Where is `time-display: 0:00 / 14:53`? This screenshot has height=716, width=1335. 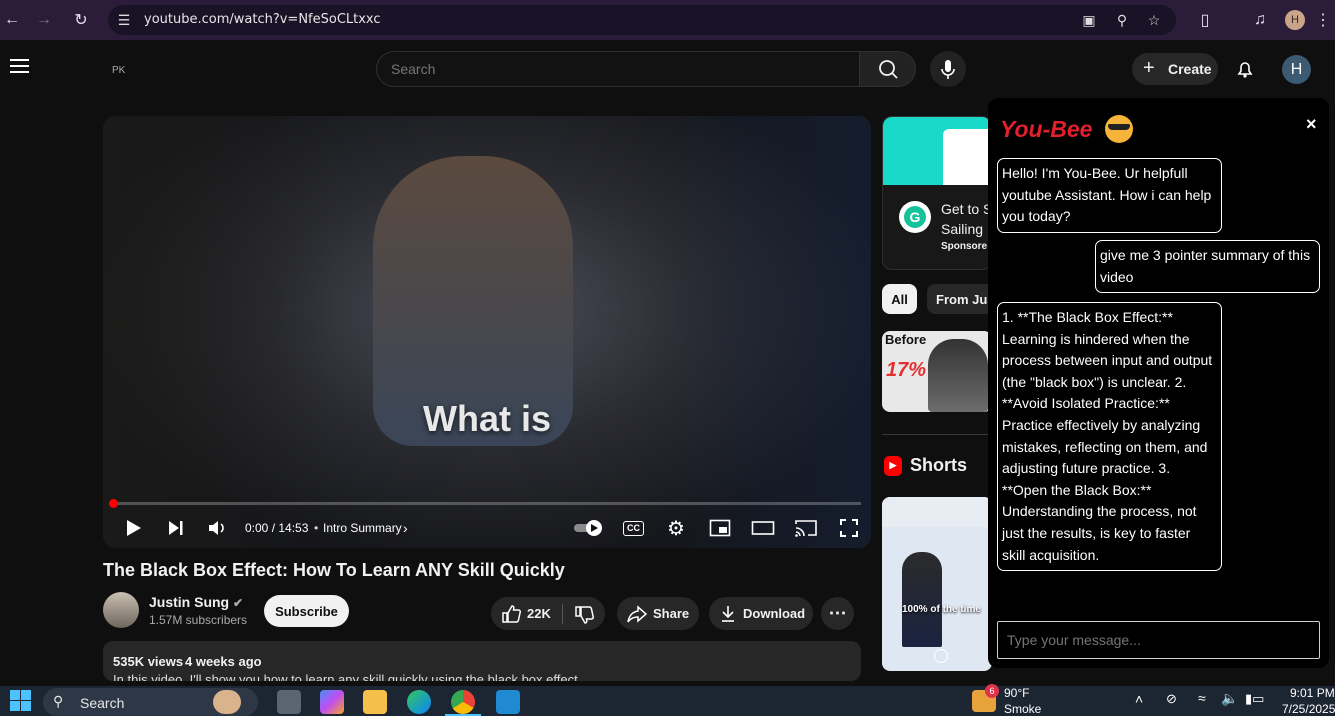
time-display: 0:00 / 14:53 is located at coordinates (277, 528).